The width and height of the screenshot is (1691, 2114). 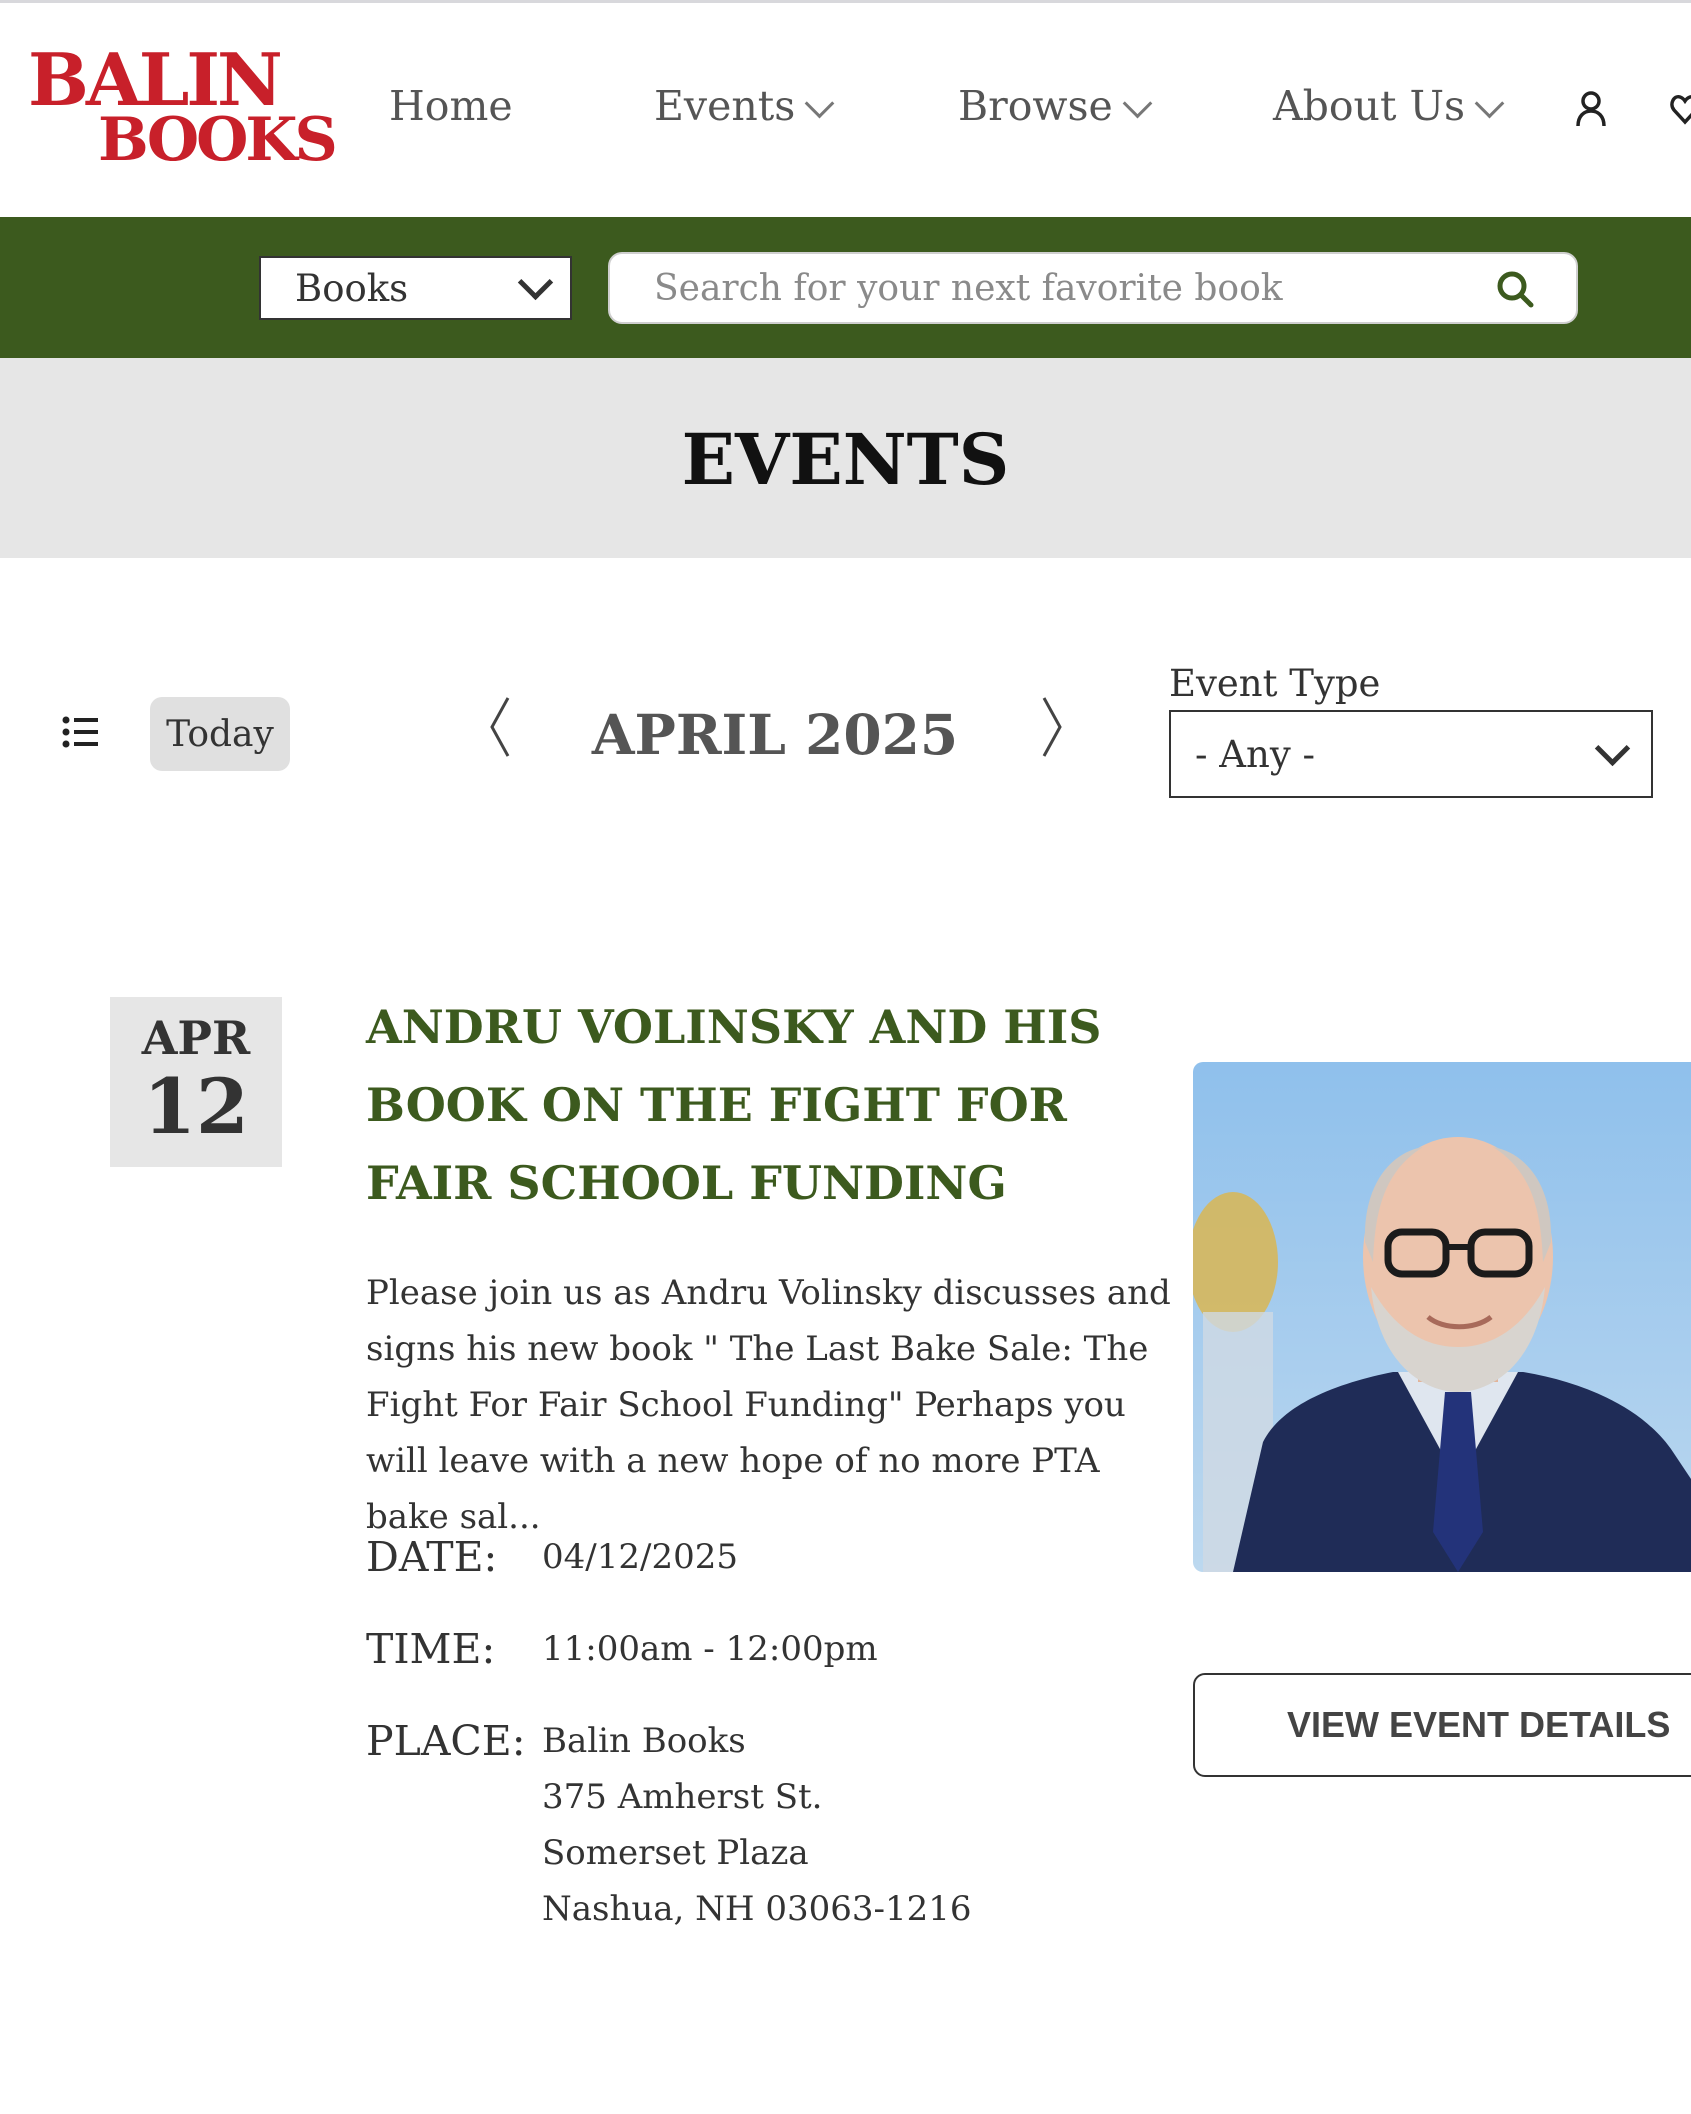 What do you see at coordinates (644, 1741) in the screenshot?
I see `place-line: Balin Books` at bounding box center [644, 1741].